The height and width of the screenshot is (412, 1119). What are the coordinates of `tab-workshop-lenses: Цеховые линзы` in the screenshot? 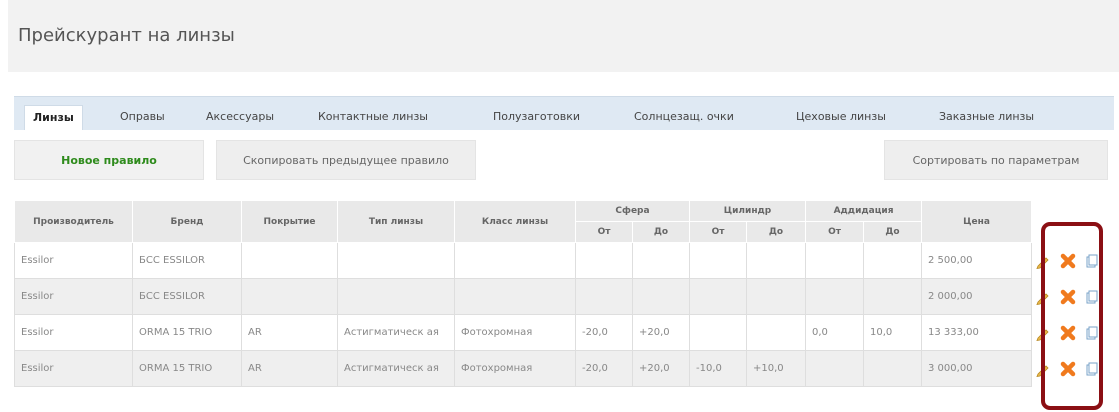 It's located at (841, 117).